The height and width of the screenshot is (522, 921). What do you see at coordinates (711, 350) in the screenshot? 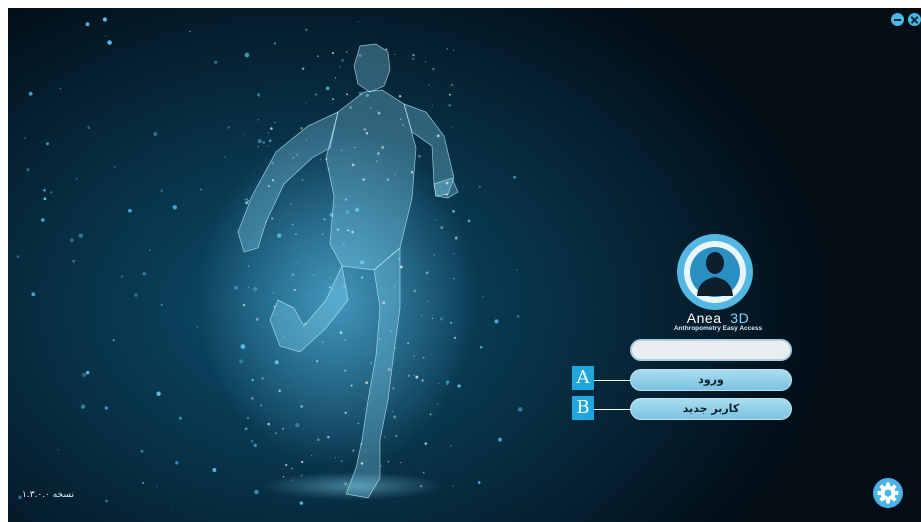
I see `username-input` at bounding box center [711, 350].